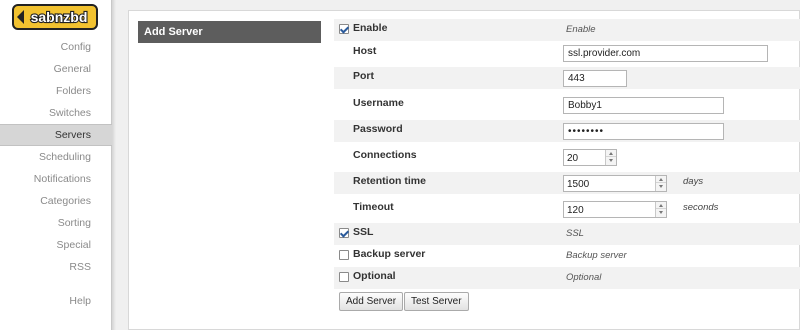  I want to click on host-row: Host ssl.provider.com, so click(567, 53).